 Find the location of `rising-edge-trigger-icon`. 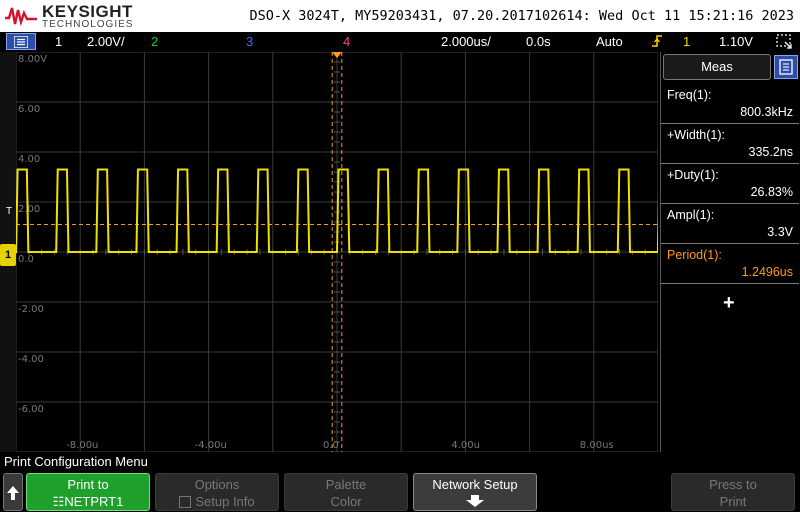

rising-edge-trigger-icon is located at coordinates (657, 42).